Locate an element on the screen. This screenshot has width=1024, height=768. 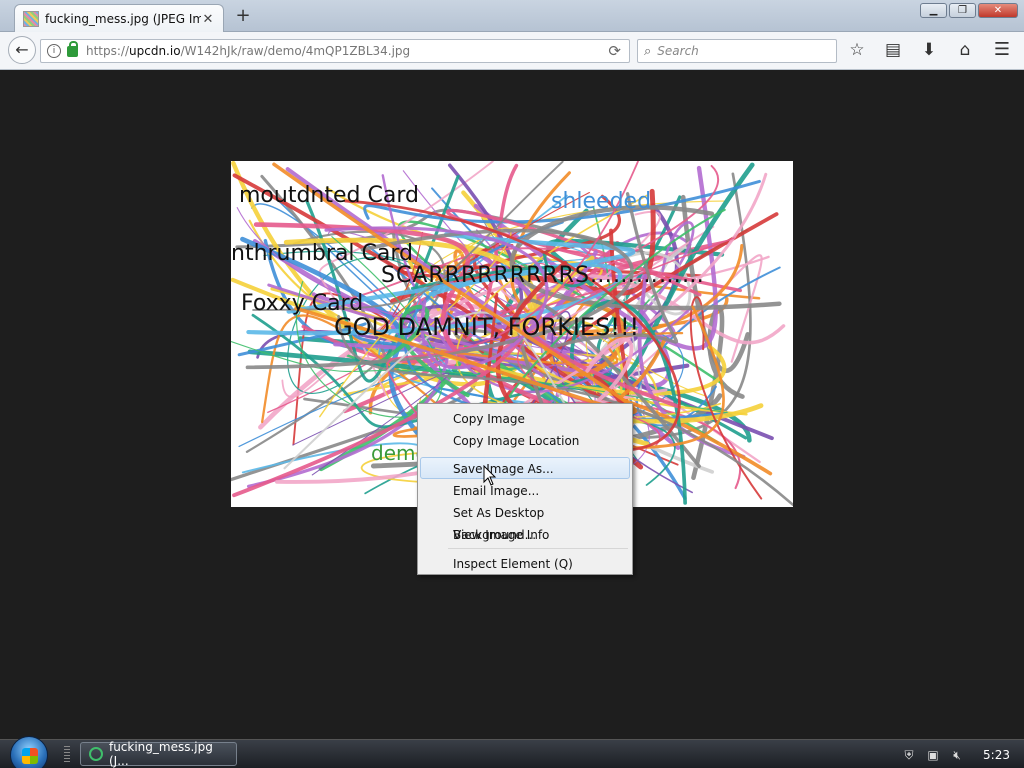
reading-list-icon: ▤ is located at coordinates (893, 50).